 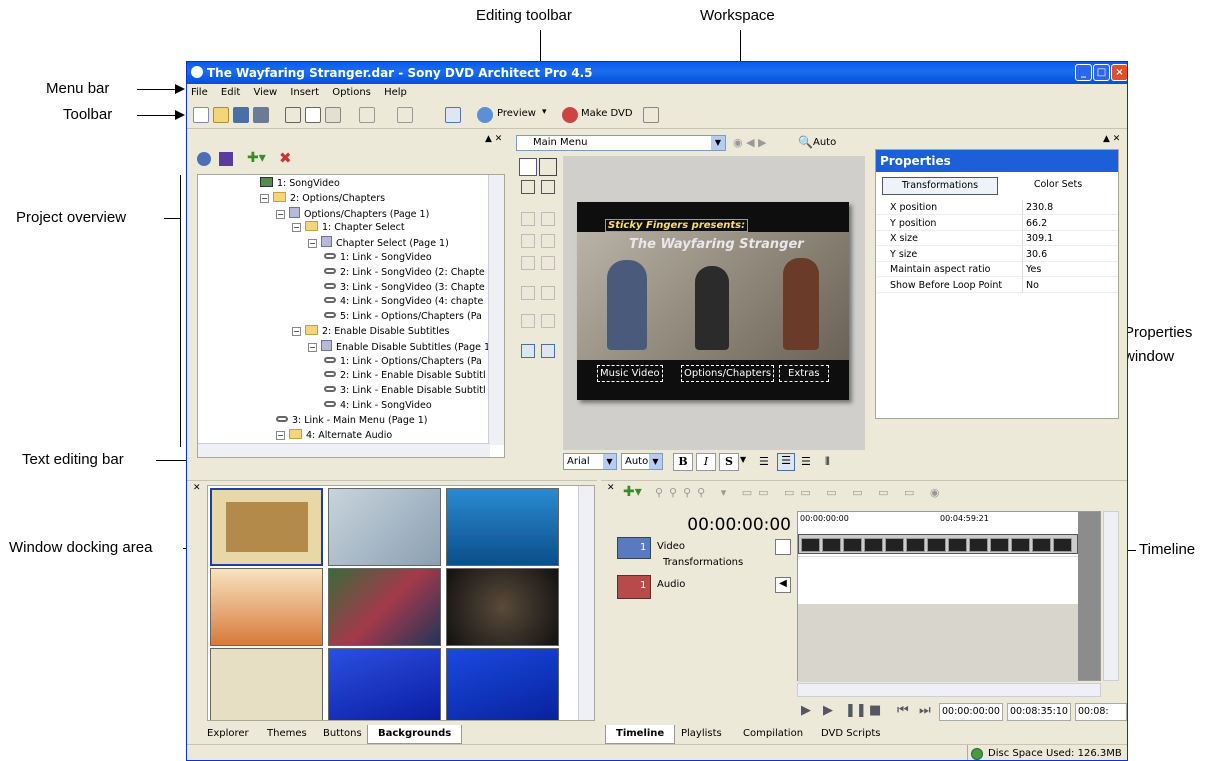 I want to click on make-dvd-icon, so click(x=570, y=115).